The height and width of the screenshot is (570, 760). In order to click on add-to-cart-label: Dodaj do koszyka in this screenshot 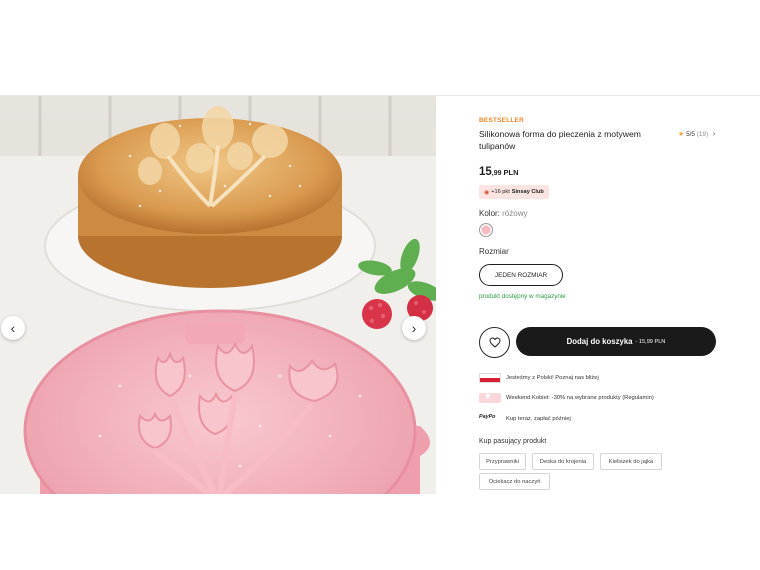, I will do `click(599, 341)`.